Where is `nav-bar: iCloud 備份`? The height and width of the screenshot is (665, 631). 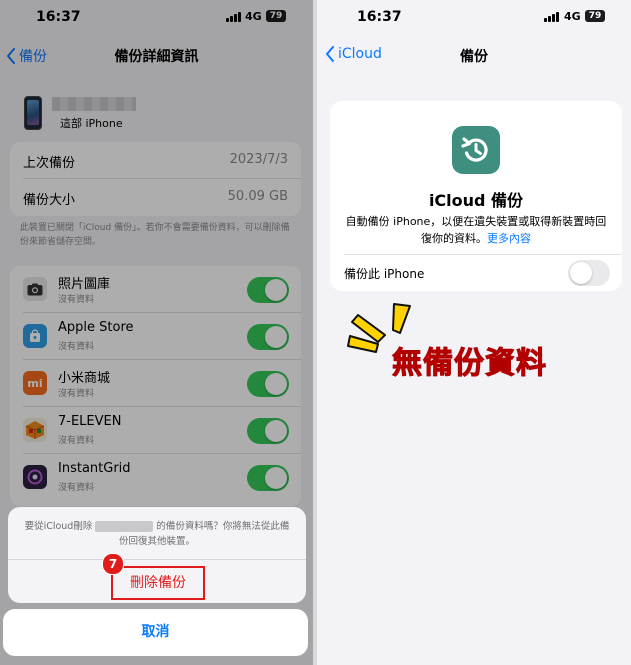
nav-bar: iCloud 備份 is located at coordinates (474, 55).